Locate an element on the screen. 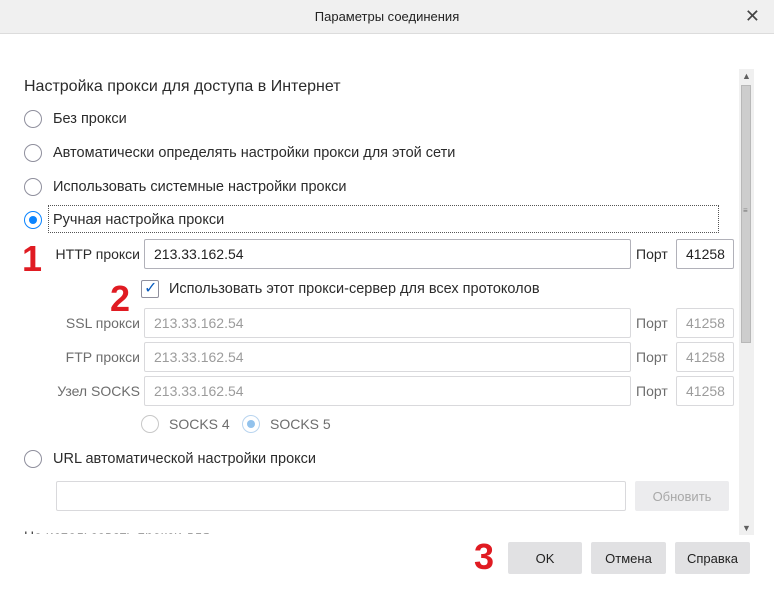 This screenshot has height=597, width=774. checkmark-icon: ✓ is located at coordinates (151, 288).